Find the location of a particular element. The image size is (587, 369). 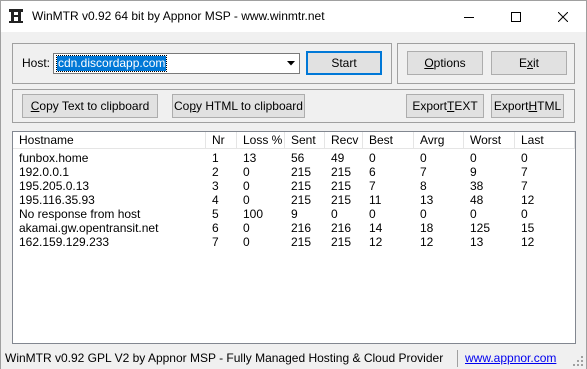

column-header-sent: Sent is located at coordinates (305, 140).